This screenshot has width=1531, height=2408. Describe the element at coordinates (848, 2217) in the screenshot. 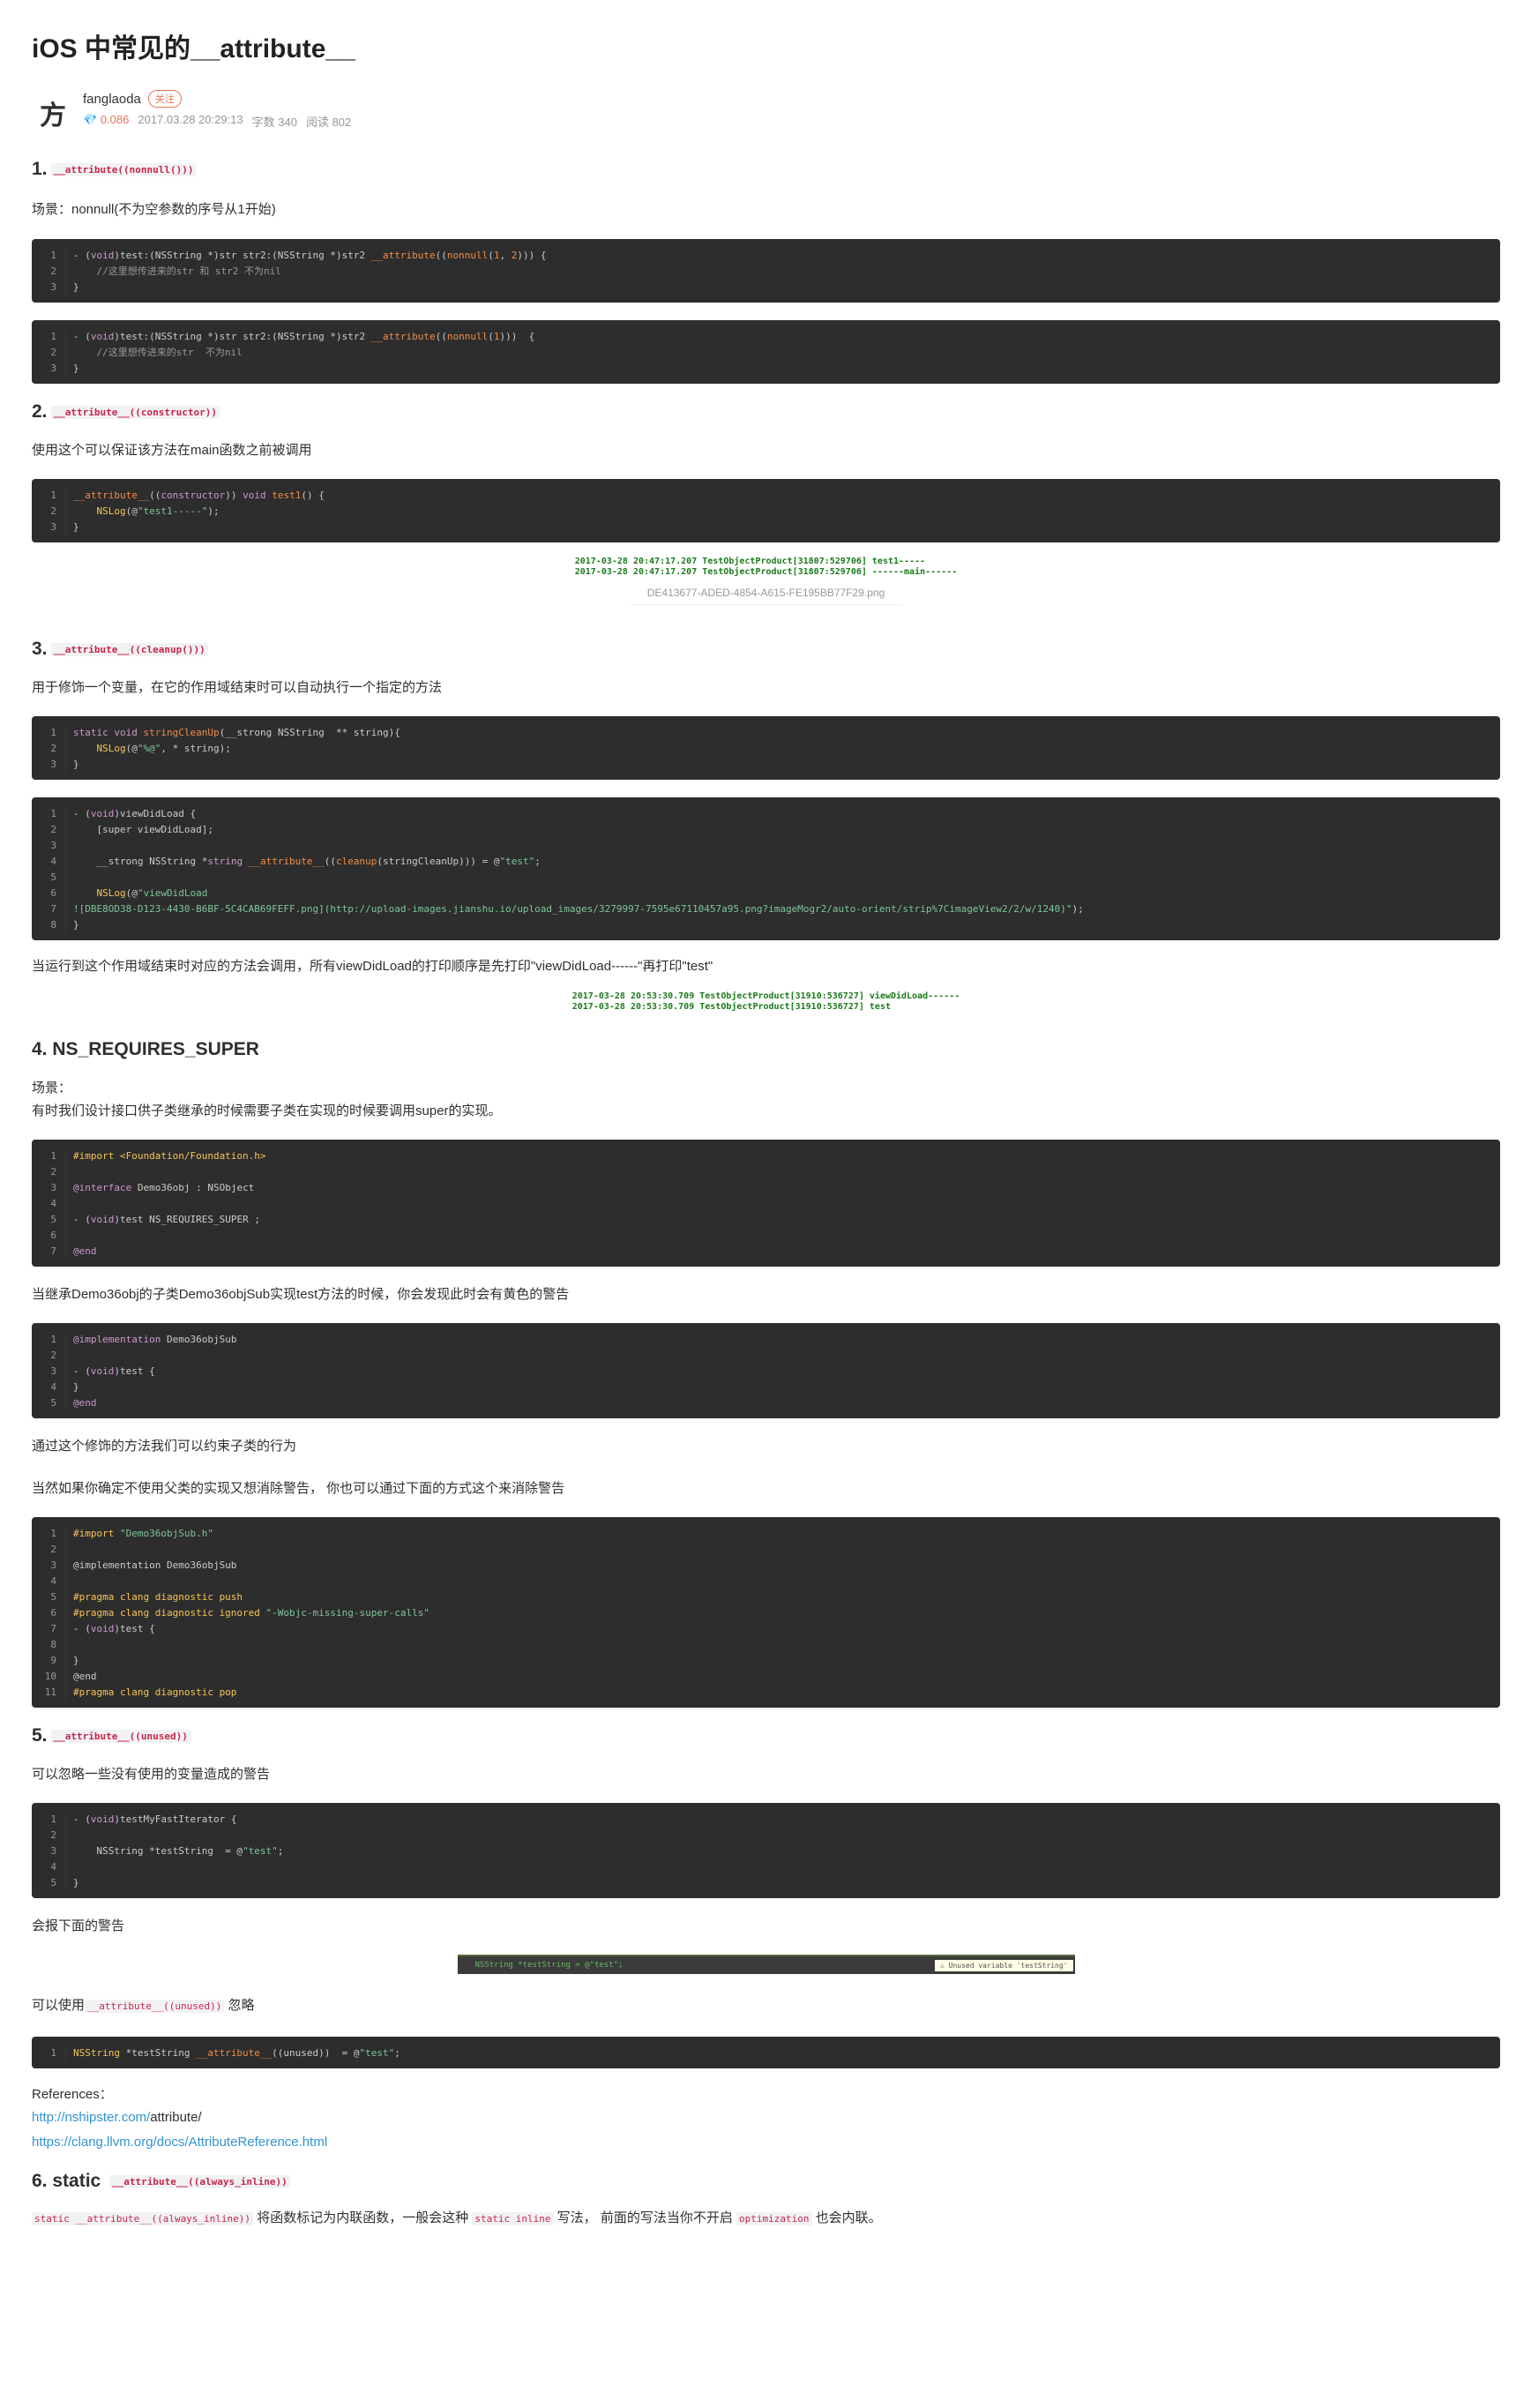

I see `text-run: 也会内联。` at that location.